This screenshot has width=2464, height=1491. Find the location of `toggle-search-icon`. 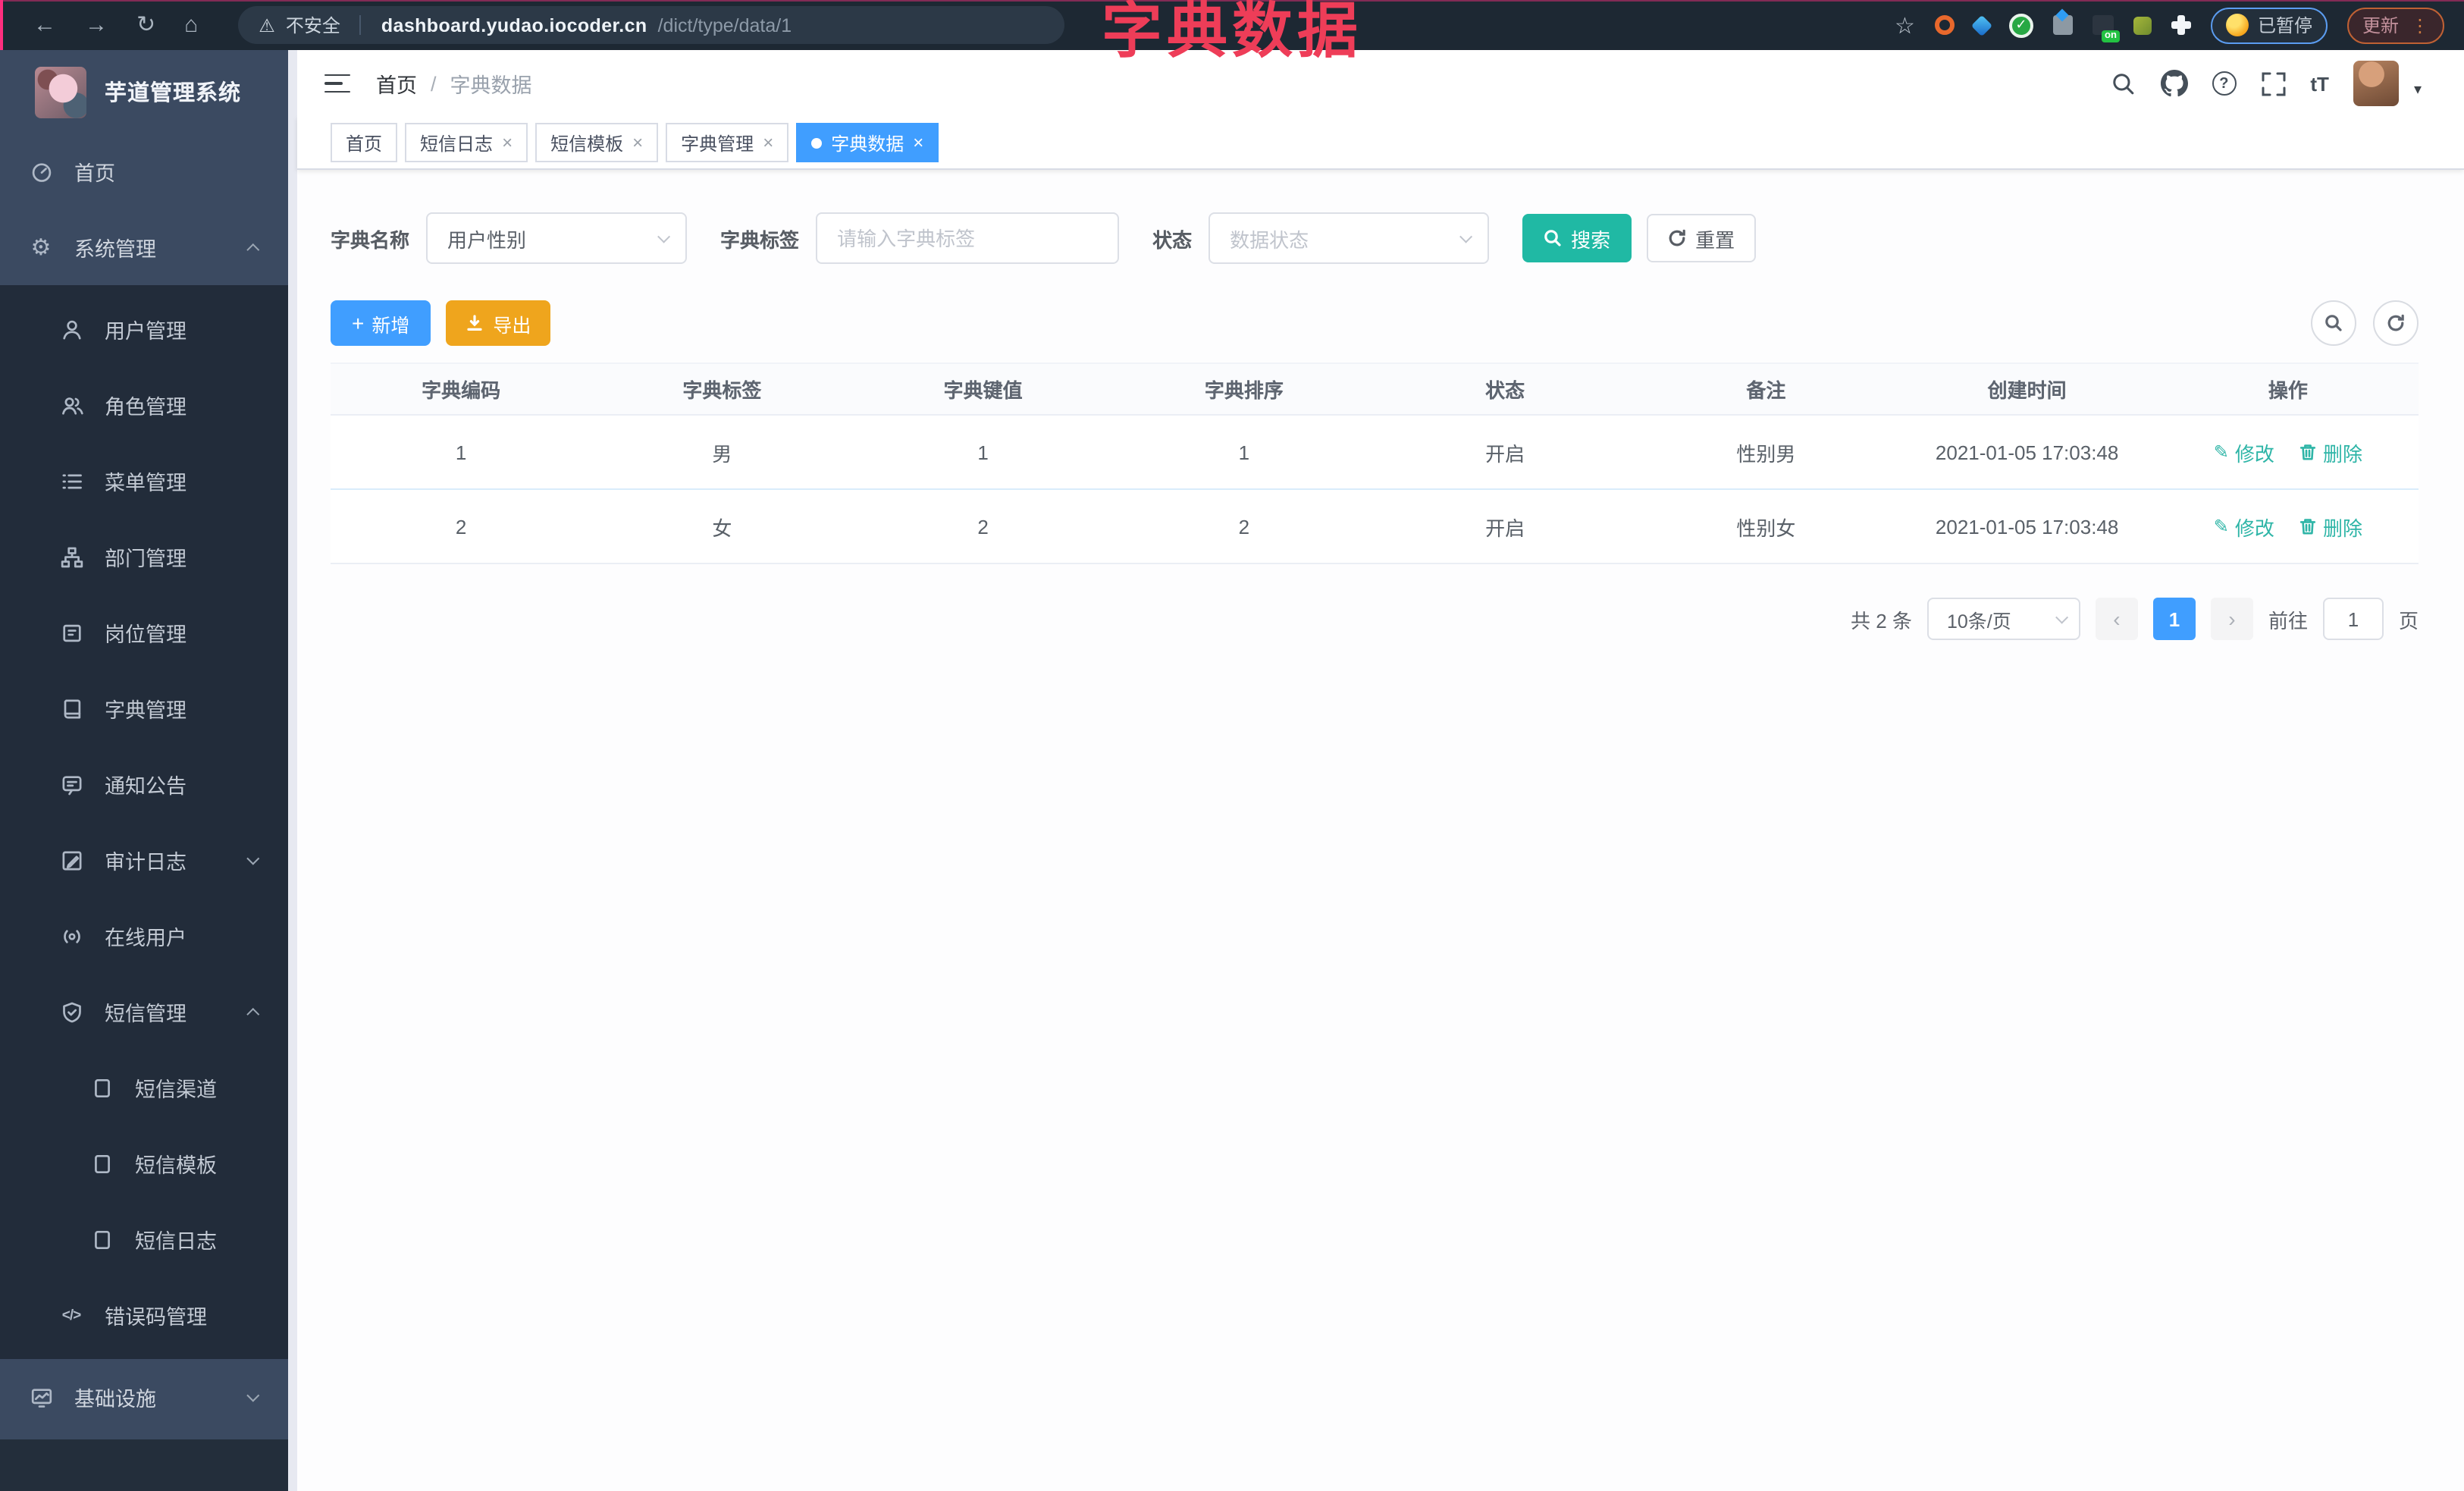

toggle-search-icon is located at coordinates (2334, 323).